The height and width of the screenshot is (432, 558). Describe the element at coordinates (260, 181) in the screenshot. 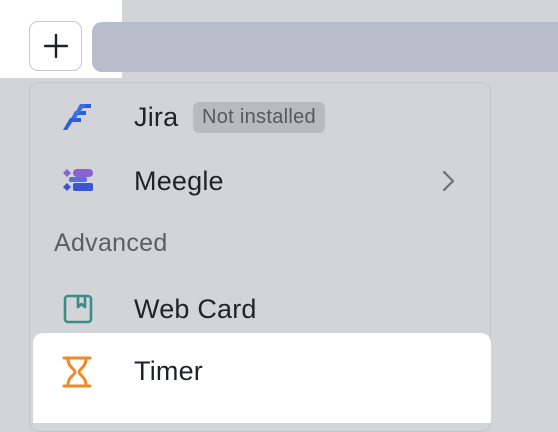

I see `menu-item-meegle: Meegle` at that location.